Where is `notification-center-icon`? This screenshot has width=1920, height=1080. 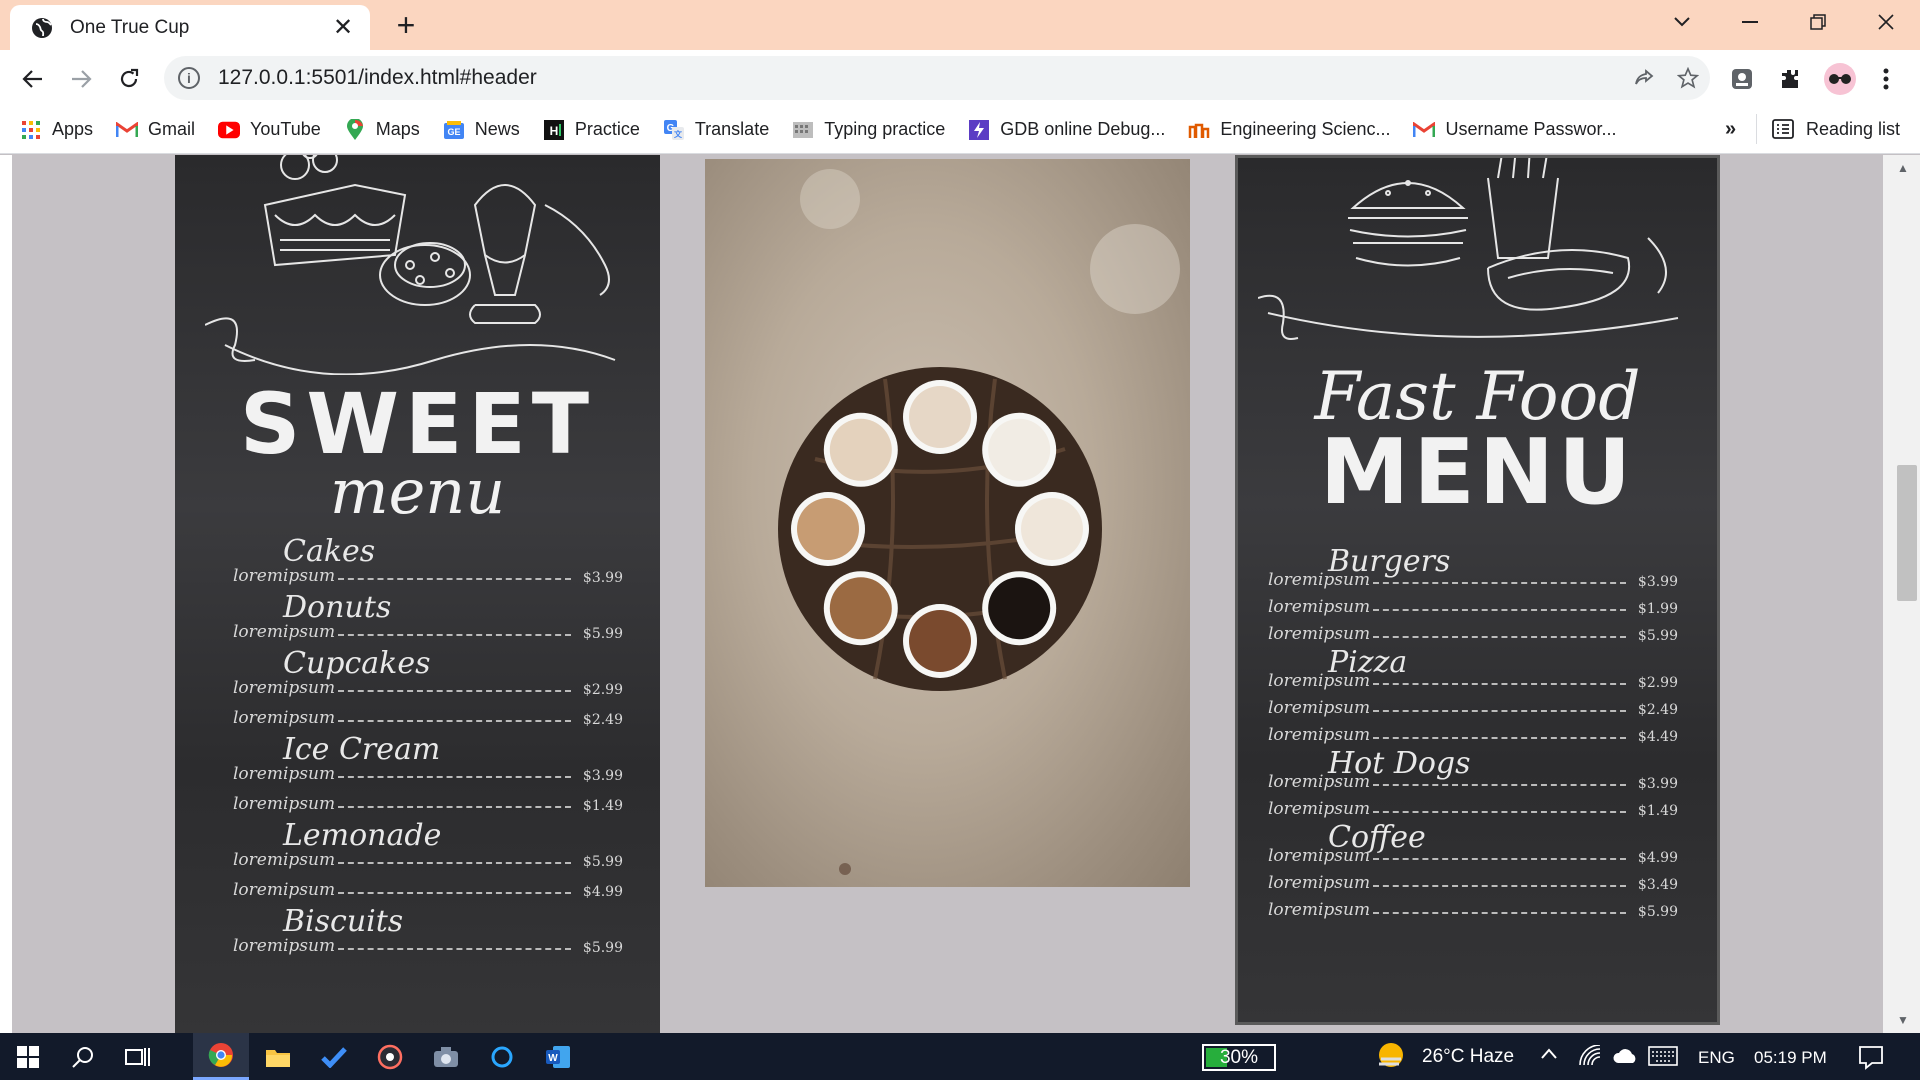
notification-center-icon is located at coordinates (1871, 1057).